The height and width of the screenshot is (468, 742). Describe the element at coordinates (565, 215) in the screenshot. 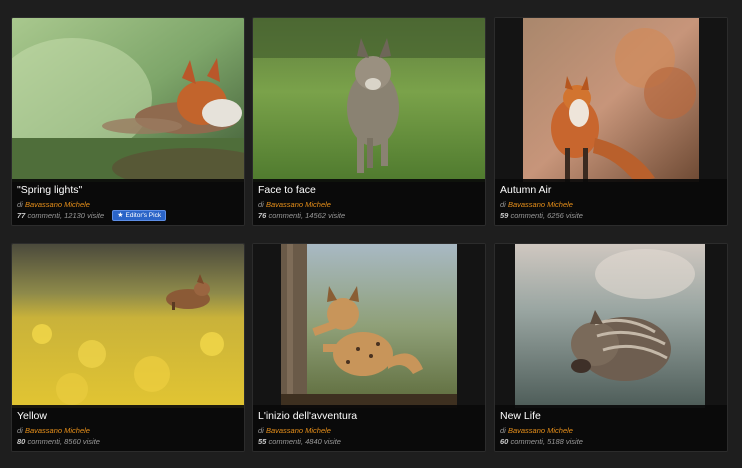

I see `visit-count: 6256 visite` at that location.